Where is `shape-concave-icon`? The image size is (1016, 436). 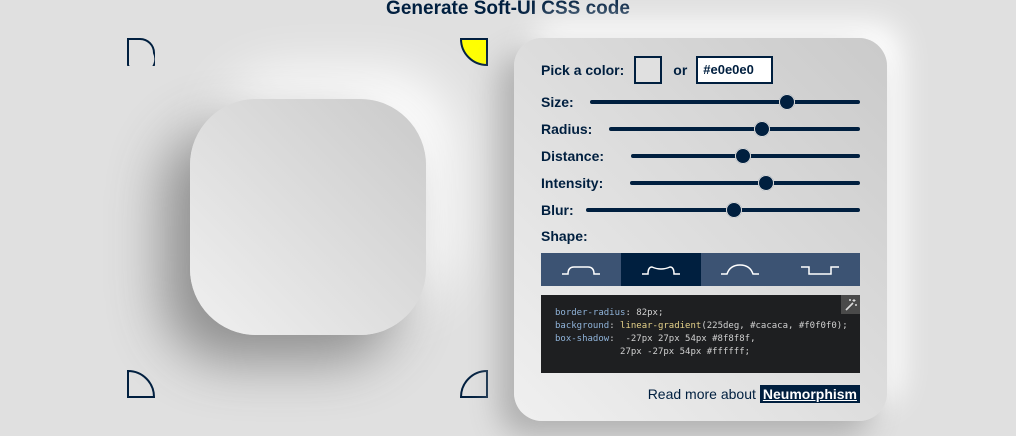
shape-concave-icon is located at coordinates (660, 270).